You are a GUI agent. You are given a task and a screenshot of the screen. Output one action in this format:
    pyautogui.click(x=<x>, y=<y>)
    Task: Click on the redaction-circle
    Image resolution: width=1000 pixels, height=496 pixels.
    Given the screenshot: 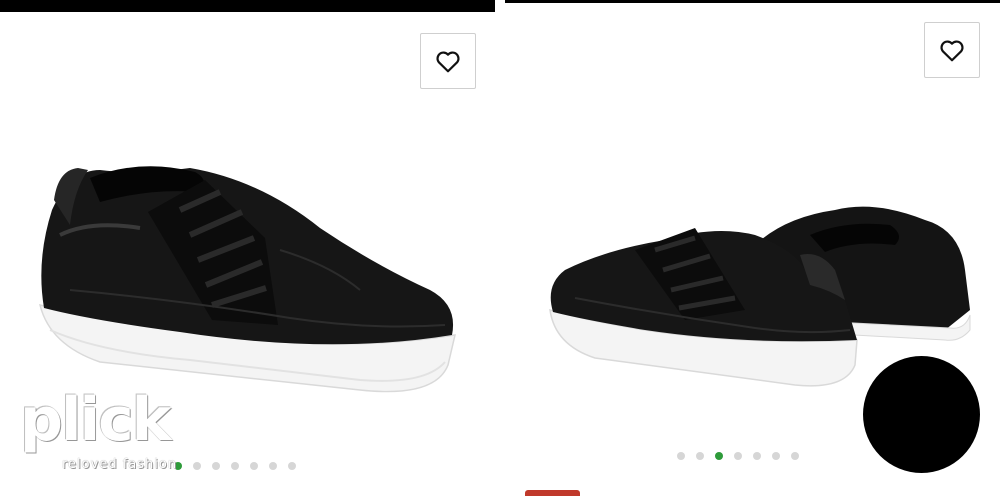 What is the action you would take?
    pyautogui.click(x=921, y=414)
    